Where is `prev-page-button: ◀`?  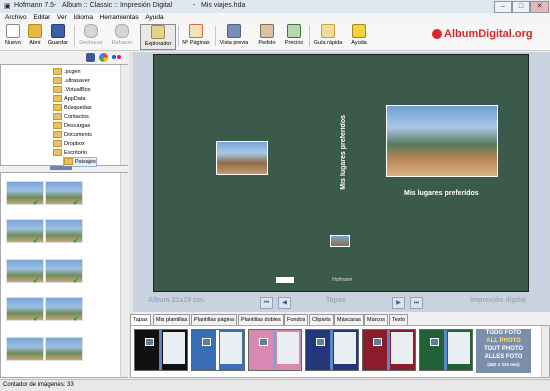 prev-page-button: ◀ is located at coordinates (284, 303).